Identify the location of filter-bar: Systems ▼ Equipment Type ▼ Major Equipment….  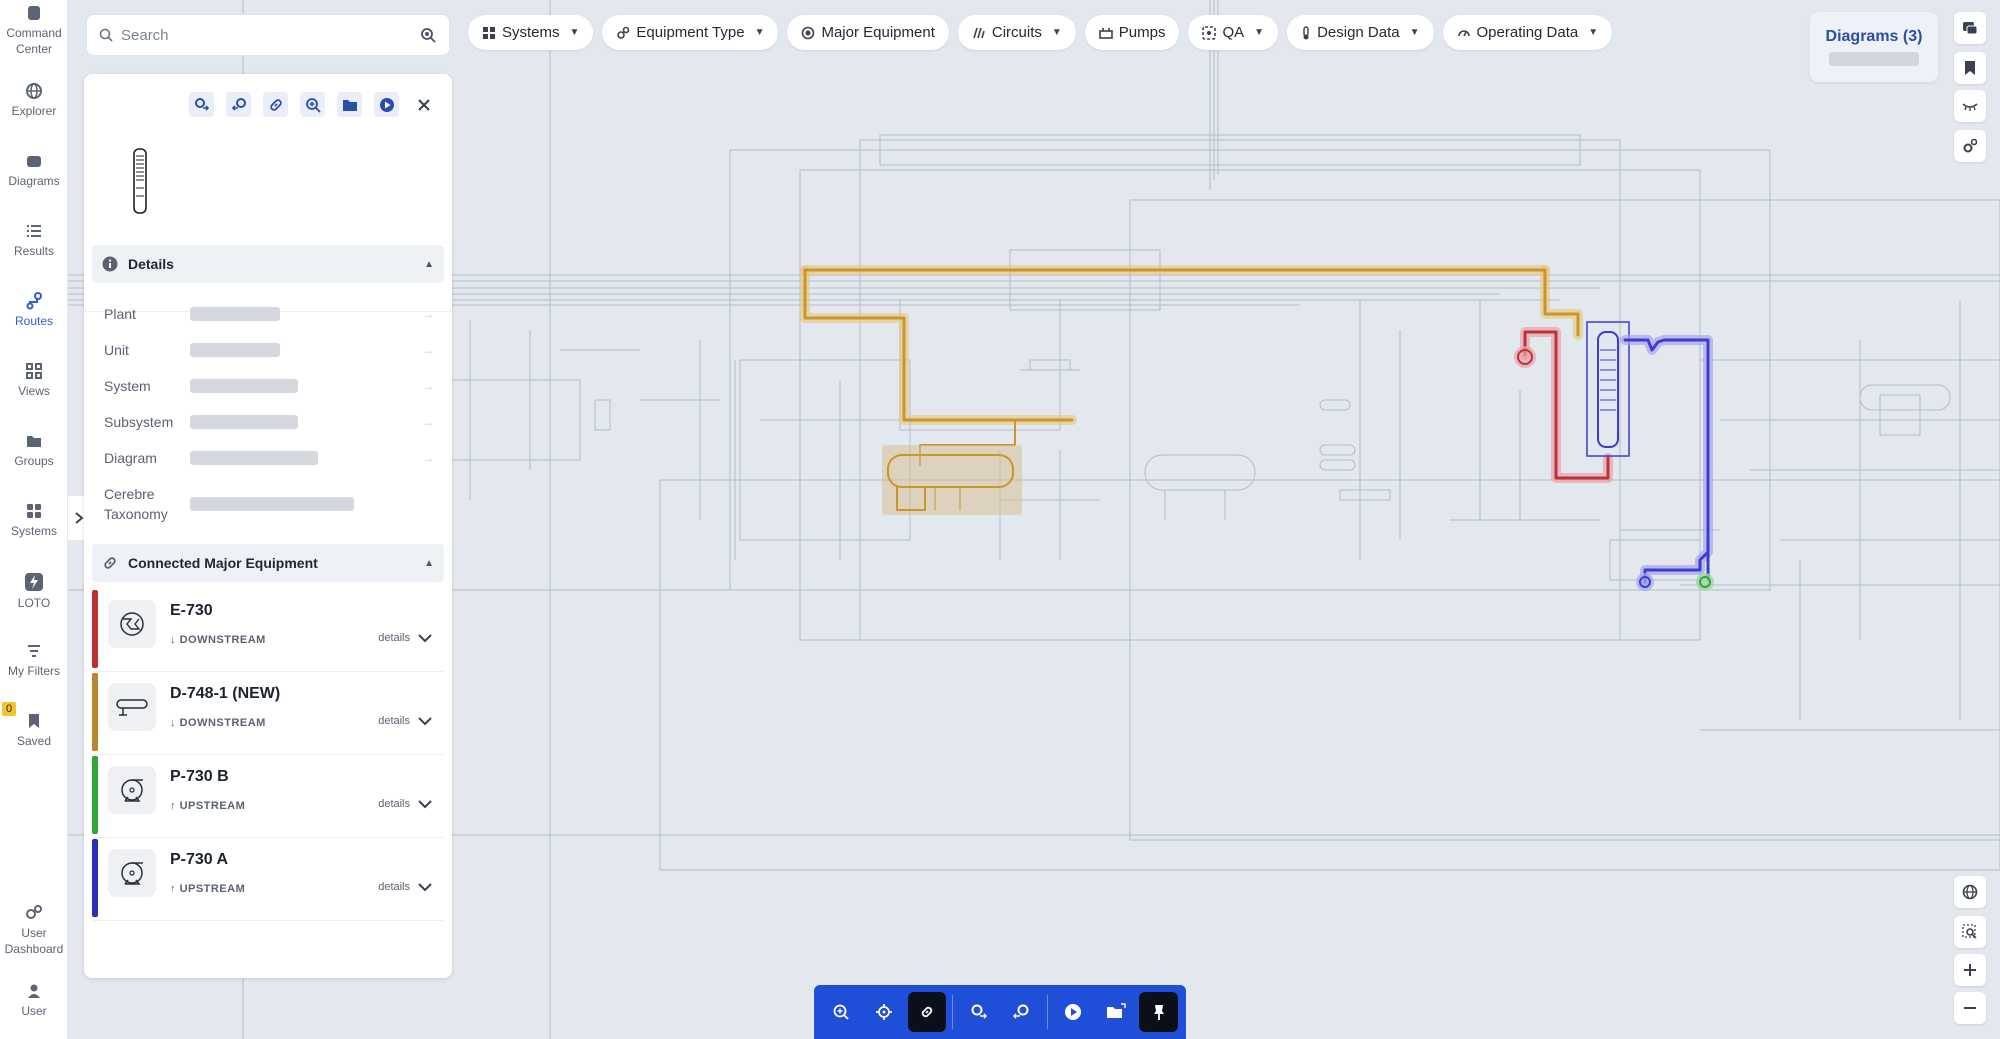
(1040, 32).